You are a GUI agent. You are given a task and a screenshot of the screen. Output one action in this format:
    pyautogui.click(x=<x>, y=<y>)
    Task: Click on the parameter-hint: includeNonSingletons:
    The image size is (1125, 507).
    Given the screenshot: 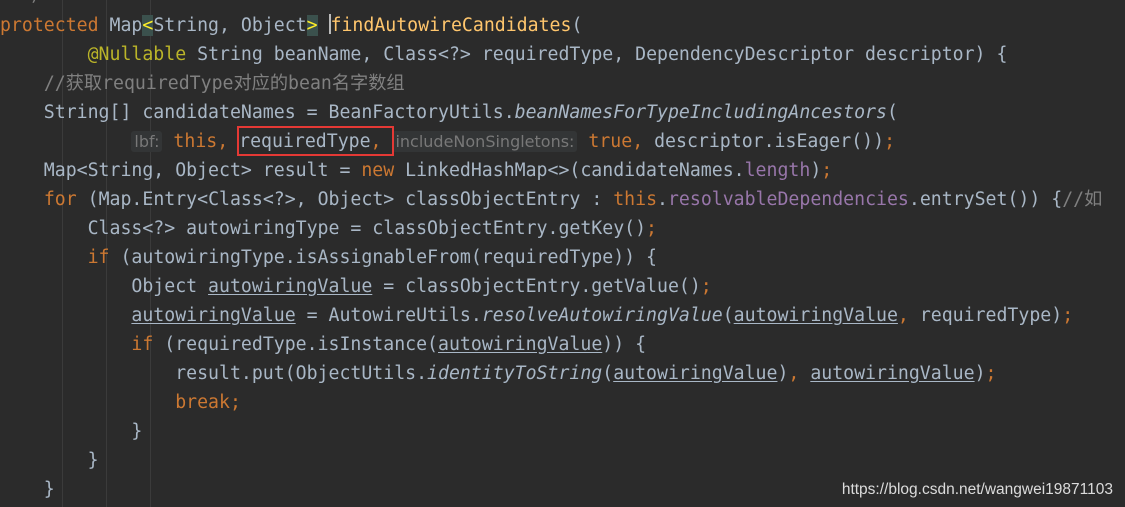 What is the action you would take?
    pyautogui.click(x=485, y=141)
    